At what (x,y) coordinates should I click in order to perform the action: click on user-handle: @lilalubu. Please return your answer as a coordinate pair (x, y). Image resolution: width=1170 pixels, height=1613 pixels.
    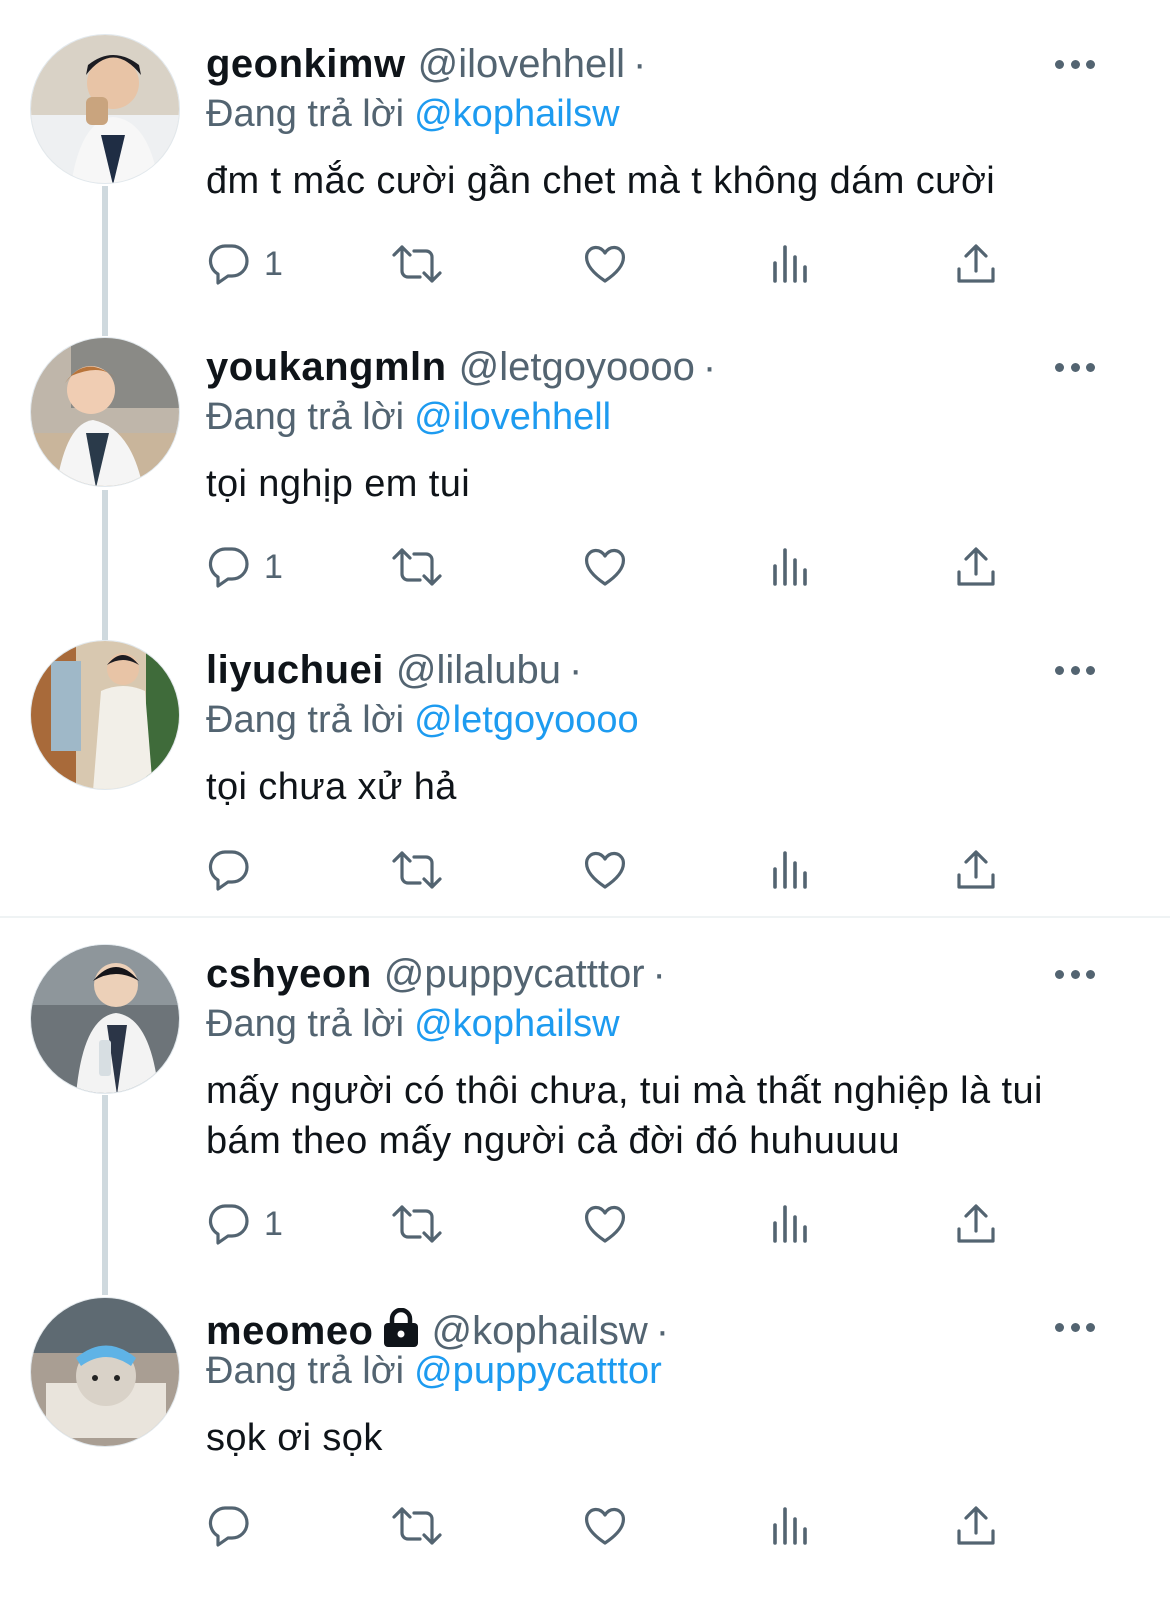
    Looking at the image, I should click on (478, 670).